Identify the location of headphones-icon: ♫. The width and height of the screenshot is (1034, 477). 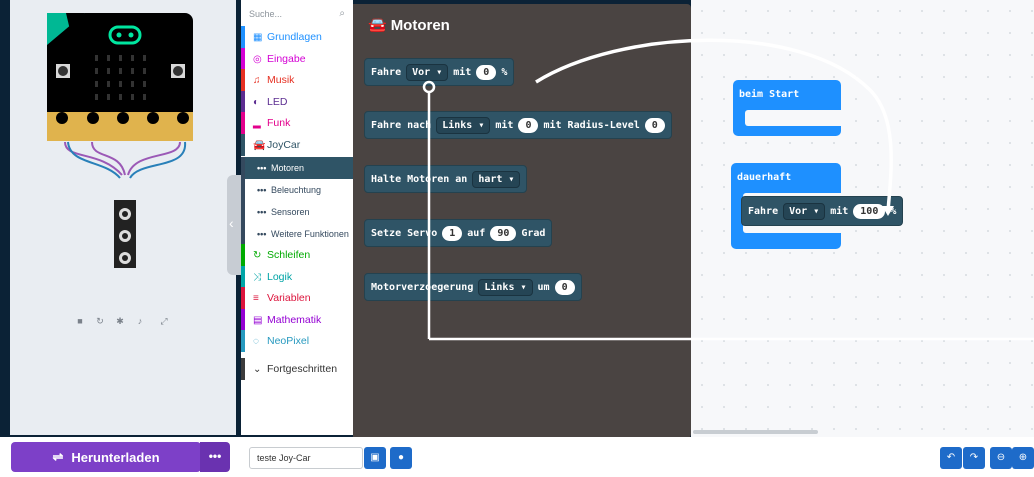
(257, 80).